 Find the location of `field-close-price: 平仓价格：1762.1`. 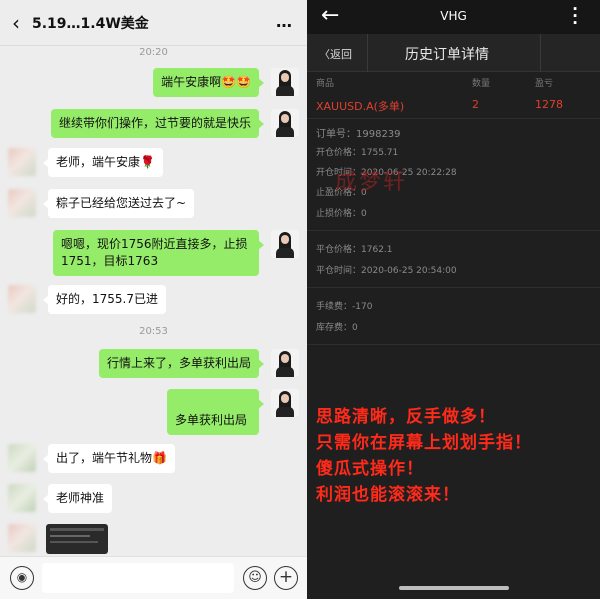

field-close-price: 平仓价格：1762.1 is located at coordinates (354, 250).